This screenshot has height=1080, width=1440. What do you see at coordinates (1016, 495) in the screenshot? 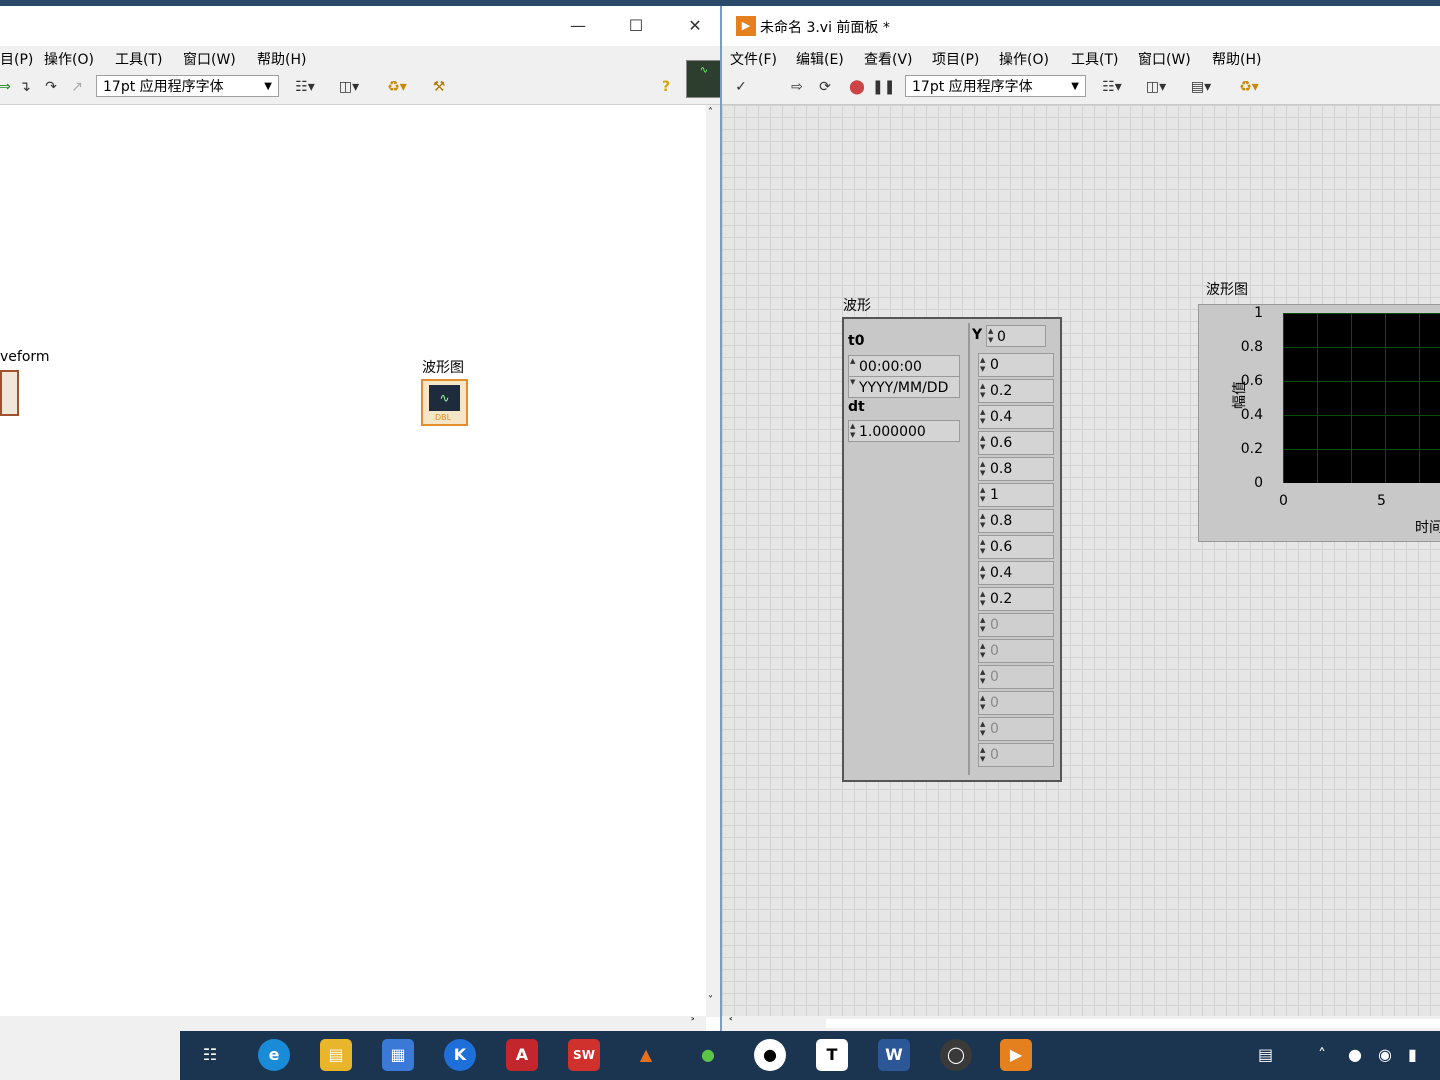
I see `y-array-cell: ▲ ▼ 1` at bounding box center [1016, 495].